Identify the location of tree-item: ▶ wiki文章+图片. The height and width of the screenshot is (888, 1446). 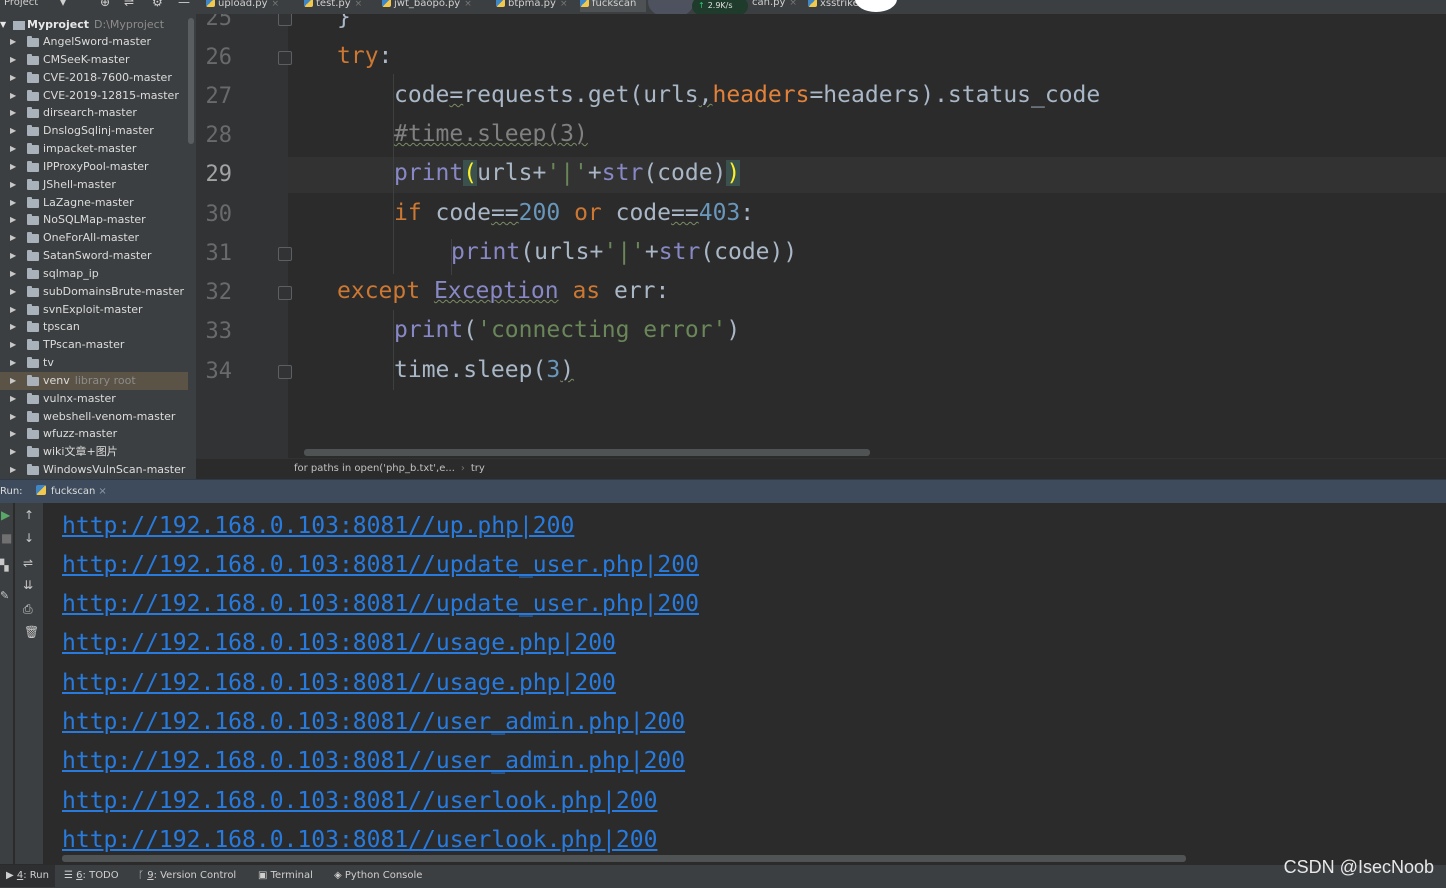
(94, 452).